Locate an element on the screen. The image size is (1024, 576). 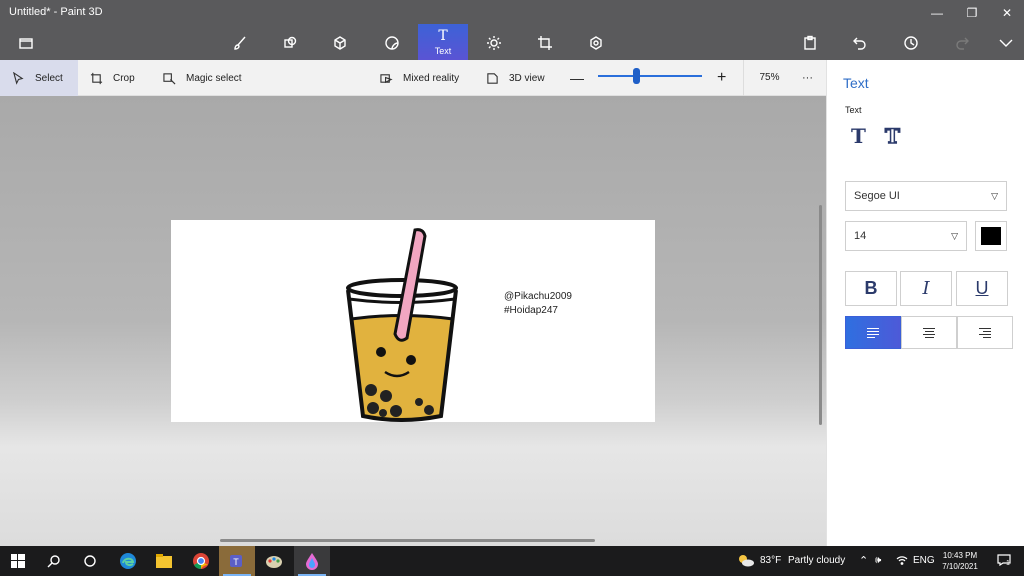
redo-icon is located at coordinates (962, 43).